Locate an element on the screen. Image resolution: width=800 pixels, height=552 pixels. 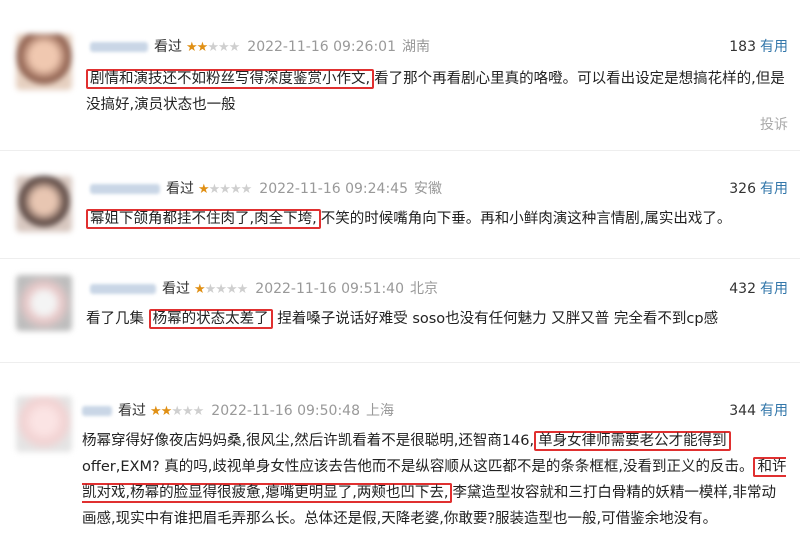
highlighted-text: 杨幂的状态太差了 is located at coordinates (210, 319).